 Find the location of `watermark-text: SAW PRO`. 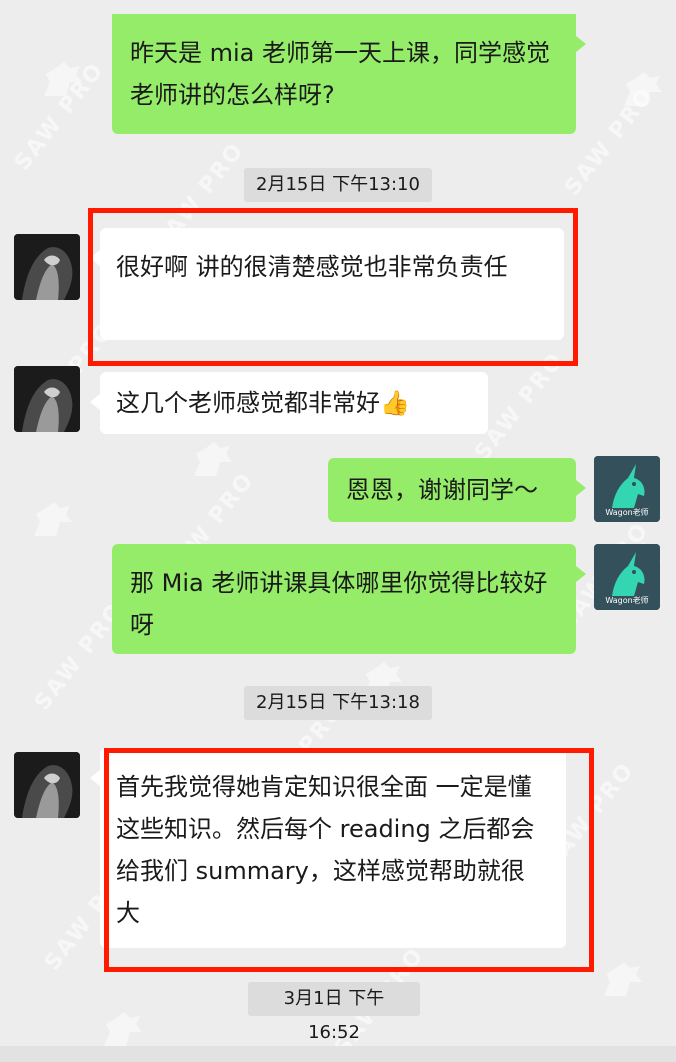

watermark-text: SAW PRO is located at coordinates (60, 116).